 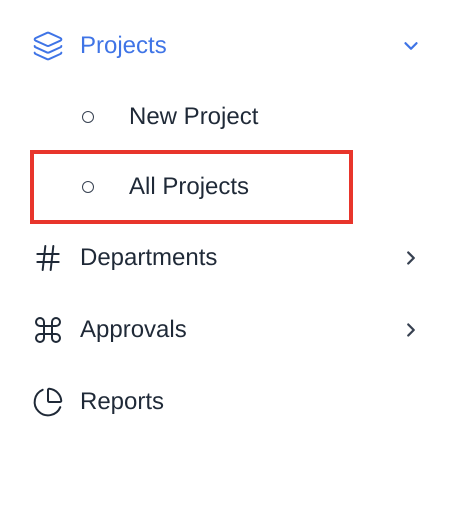 I want to click on submenu-item: All Projects, so click(x=191, y=187).